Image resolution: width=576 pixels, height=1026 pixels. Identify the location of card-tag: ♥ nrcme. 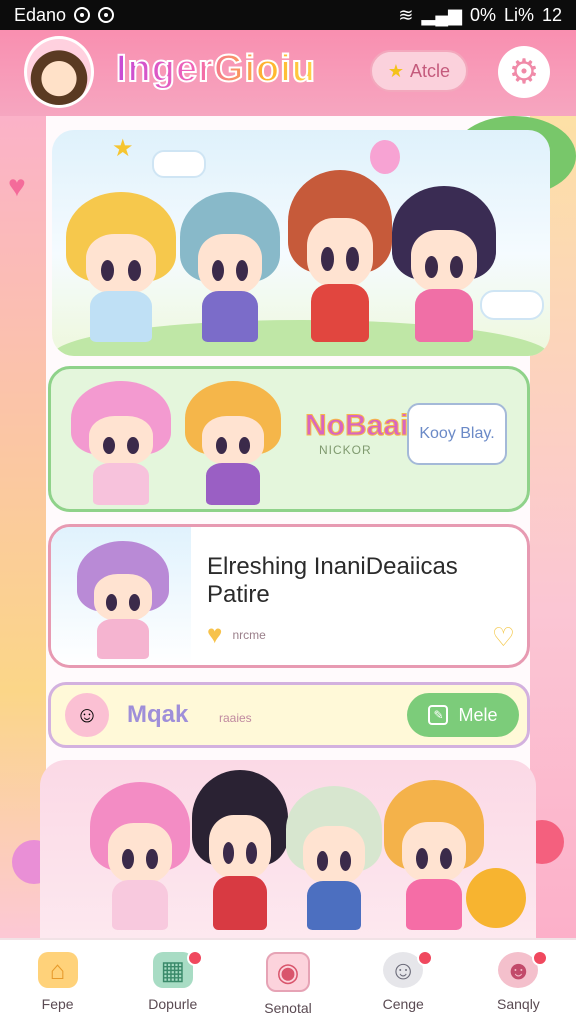
(236, 634).